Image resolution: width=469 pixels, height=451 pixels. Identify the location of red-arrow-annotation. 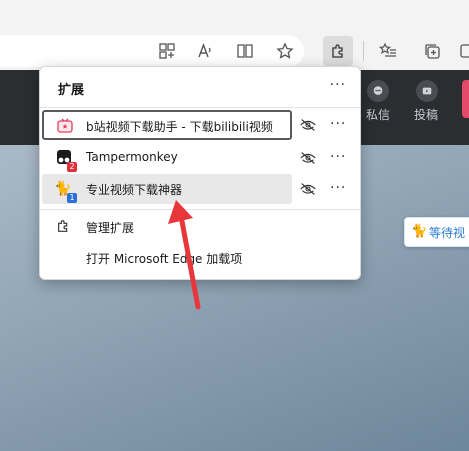
(184, 255).